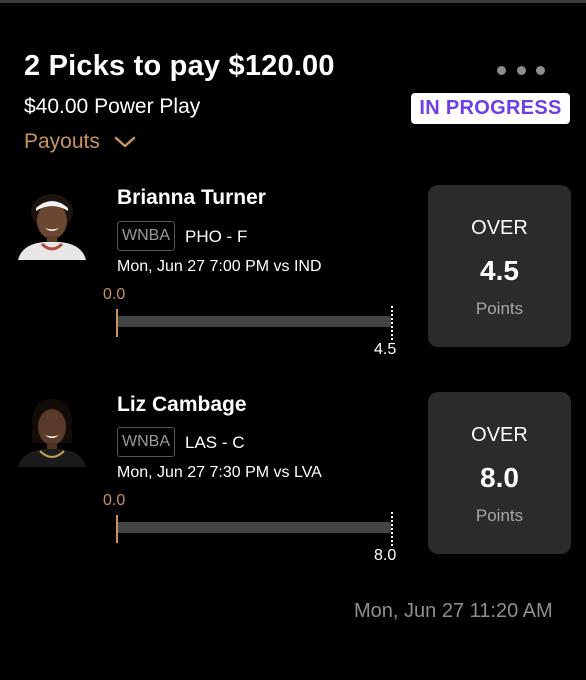  I want to click on team-position: PHO - F, so click(216, 236).